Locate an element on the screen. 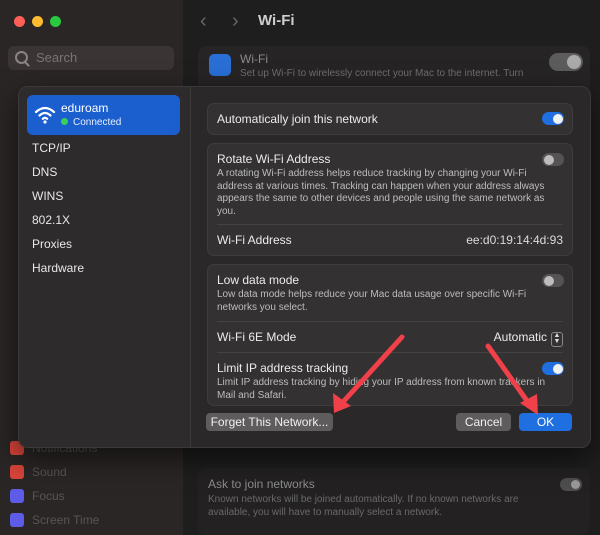 Image resolution: width=600 pixels, height=535 pixels. sidebar-item-dns: DNS is located at coordinates (44, 172).